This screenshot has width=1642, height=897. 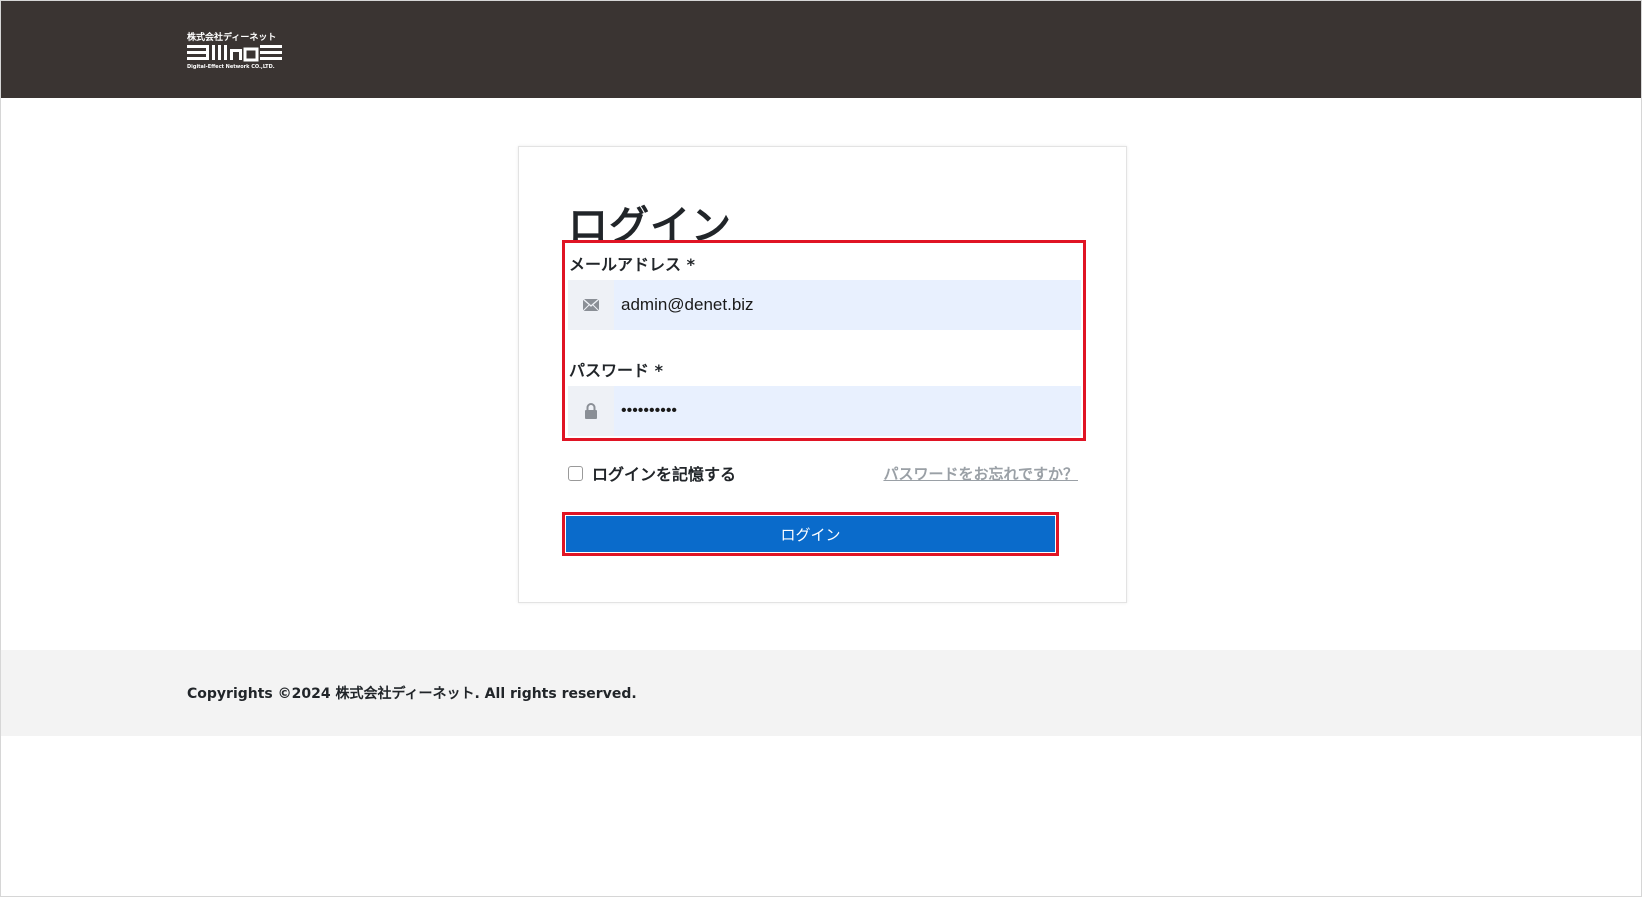 I want to click on password-input-group, so click(x=824, y=411).